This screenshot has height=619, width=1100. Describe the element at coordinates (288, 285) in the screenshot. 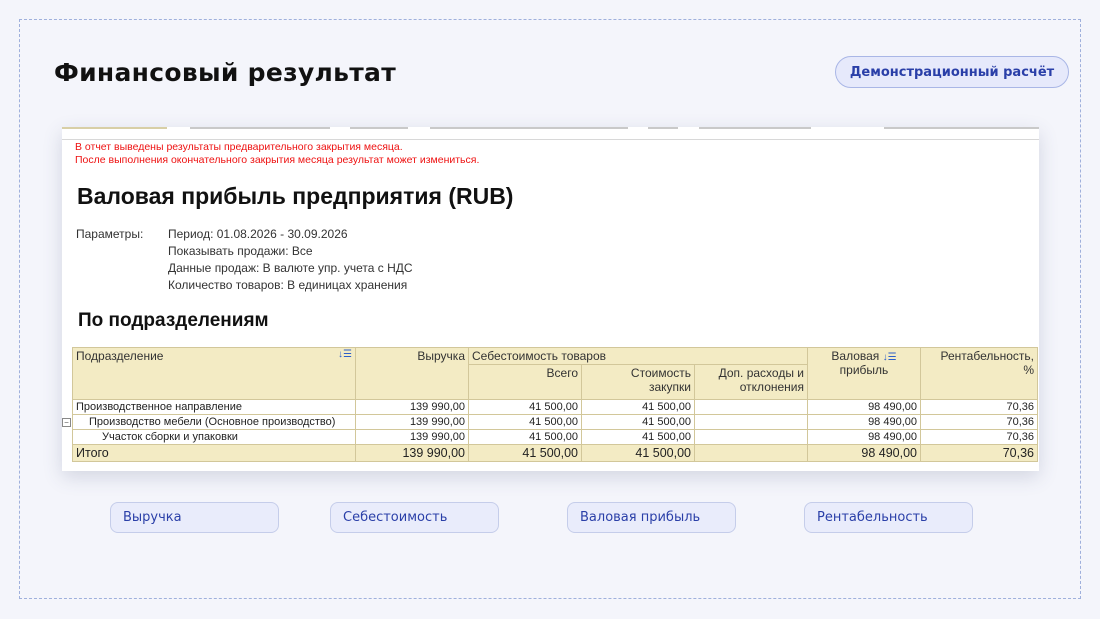

I see `param-quantity: Количество товаров: В единицах хранения` at that location.